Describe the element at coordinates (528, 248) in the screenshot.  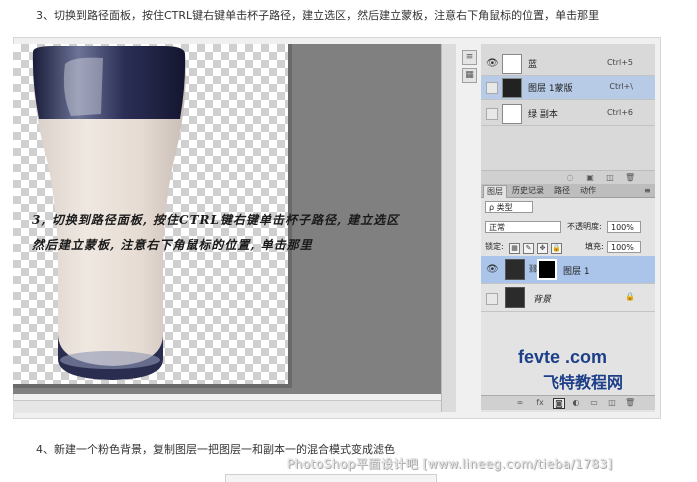
I see `lock-image-icon: ✎` at that location.